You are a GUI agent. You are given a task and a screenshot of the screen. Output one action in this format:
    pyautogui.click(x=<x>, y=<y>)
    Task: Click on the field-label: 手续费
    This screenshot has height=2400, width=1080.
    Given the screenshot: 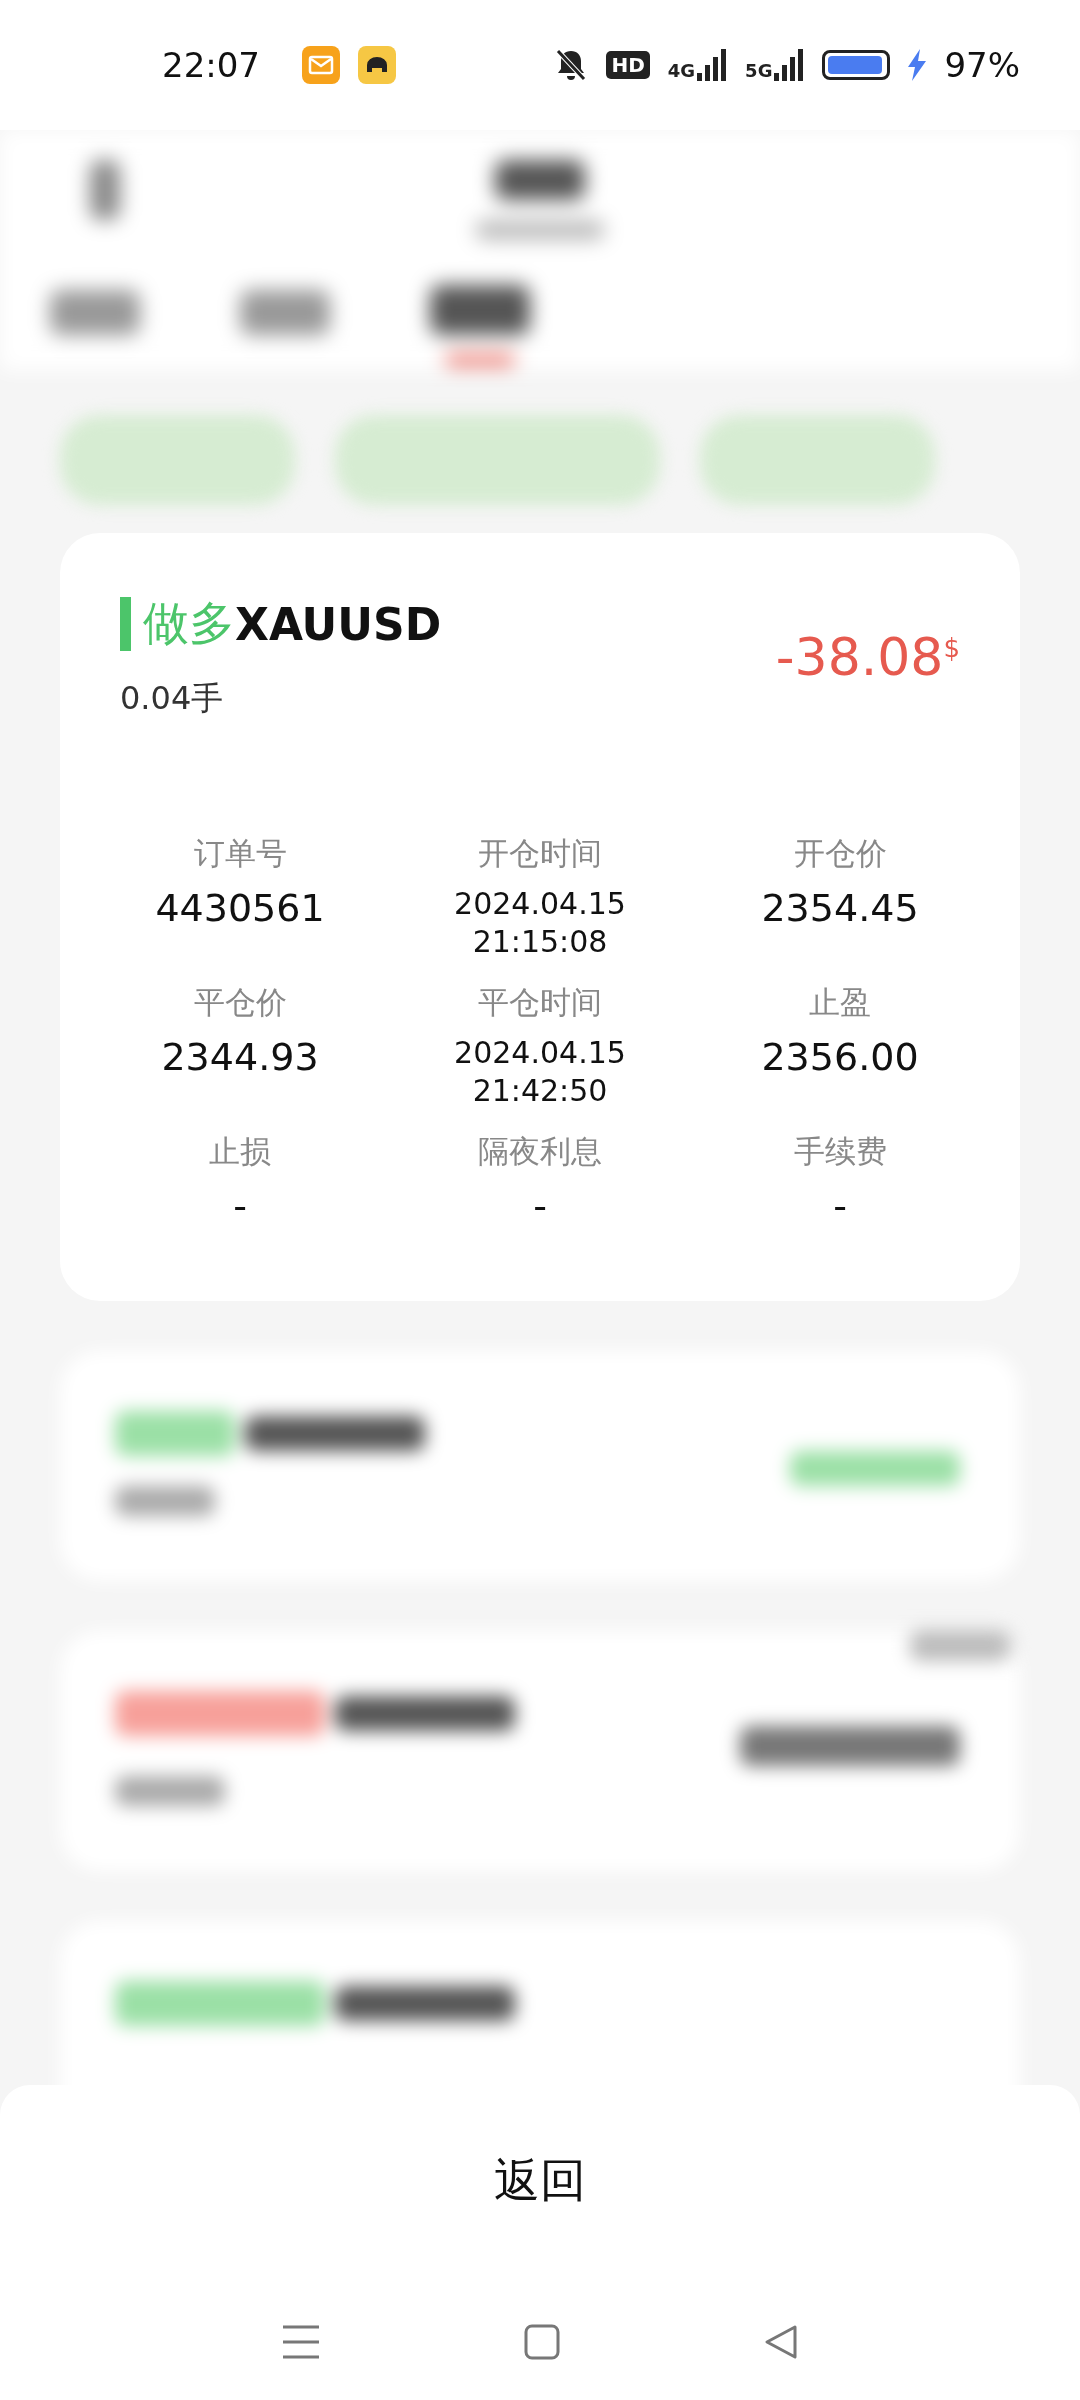 What is the action you would take?
    pyautogui.click(x=840, y=1151)
    